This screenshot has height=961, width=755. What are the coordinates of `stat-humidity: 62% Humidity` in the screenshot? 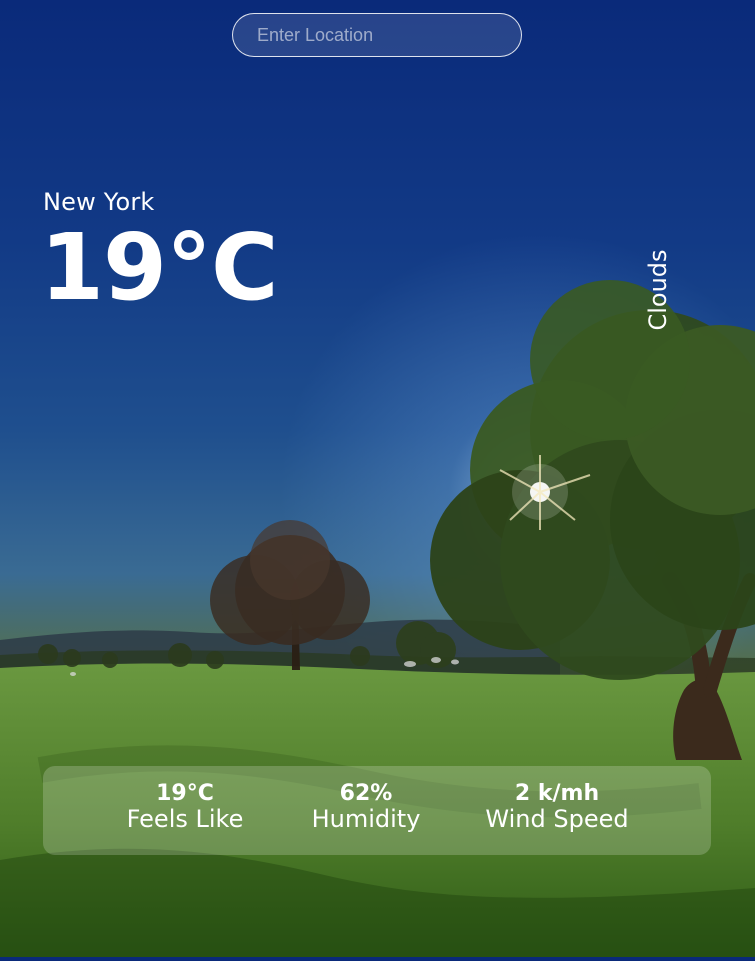 It's located at (366, 807).